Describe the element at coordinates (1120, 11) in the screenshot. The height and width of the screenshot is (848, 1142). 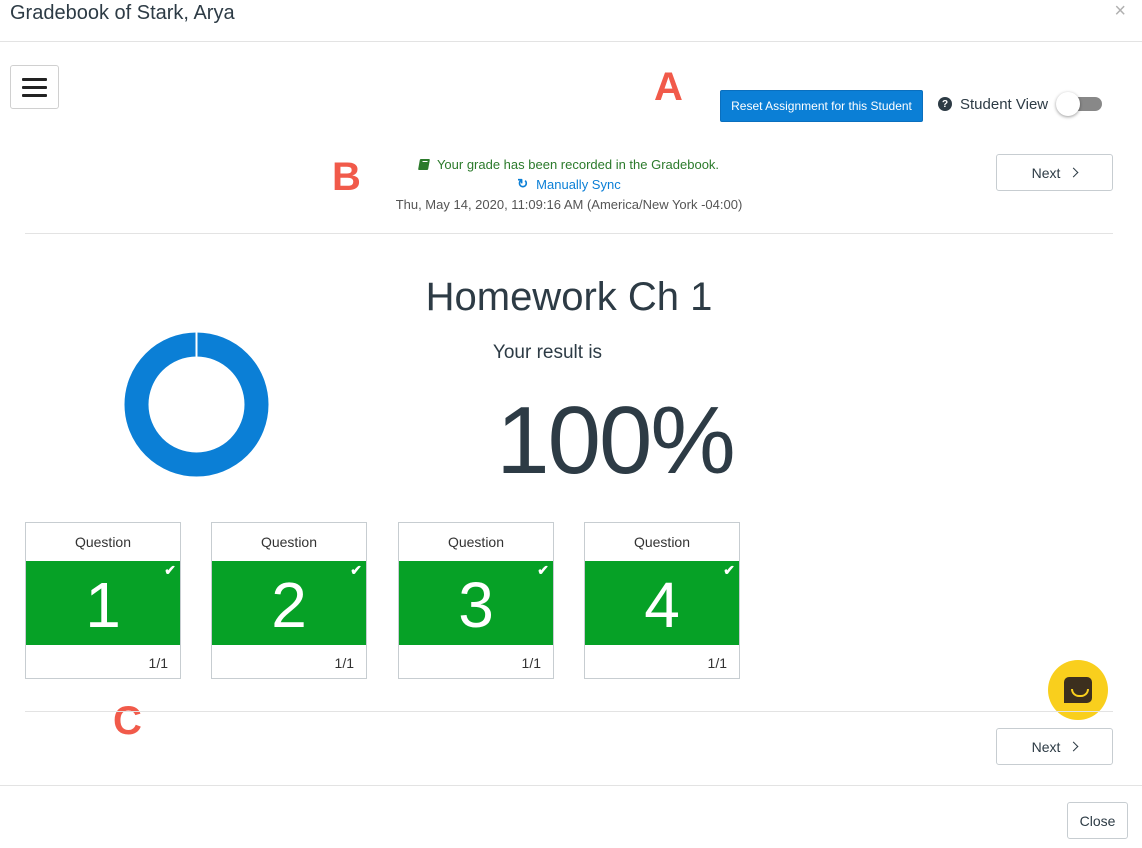
I see `close-icon: ×` at that location.